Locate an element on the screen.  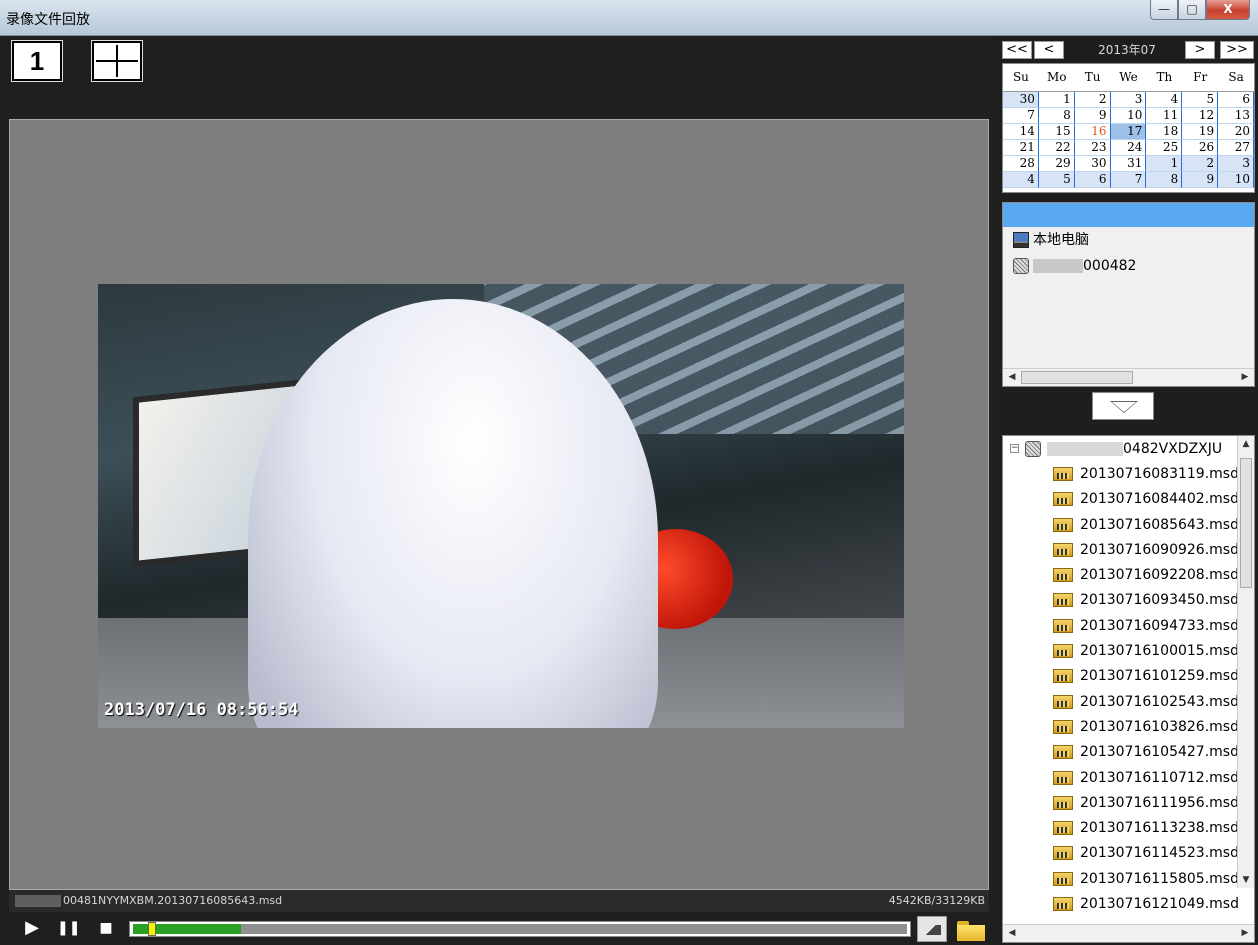
calendar-day: 15 is located at coordinates (1056, 132).